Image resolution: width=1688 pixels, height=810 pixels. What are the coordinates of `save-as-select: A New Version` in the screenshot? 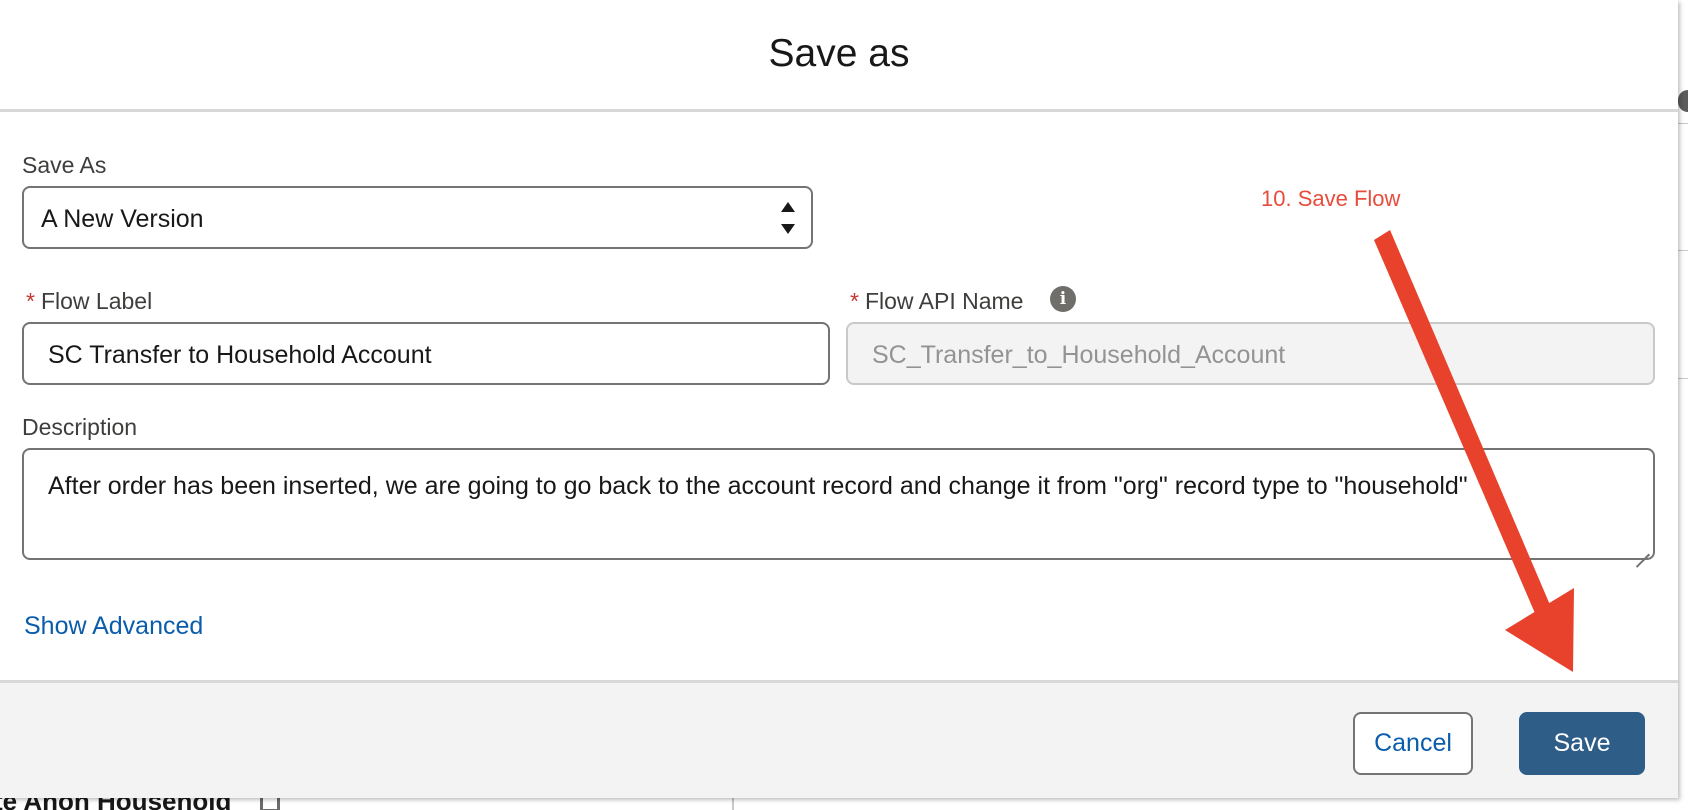 It's located at (417, 217).